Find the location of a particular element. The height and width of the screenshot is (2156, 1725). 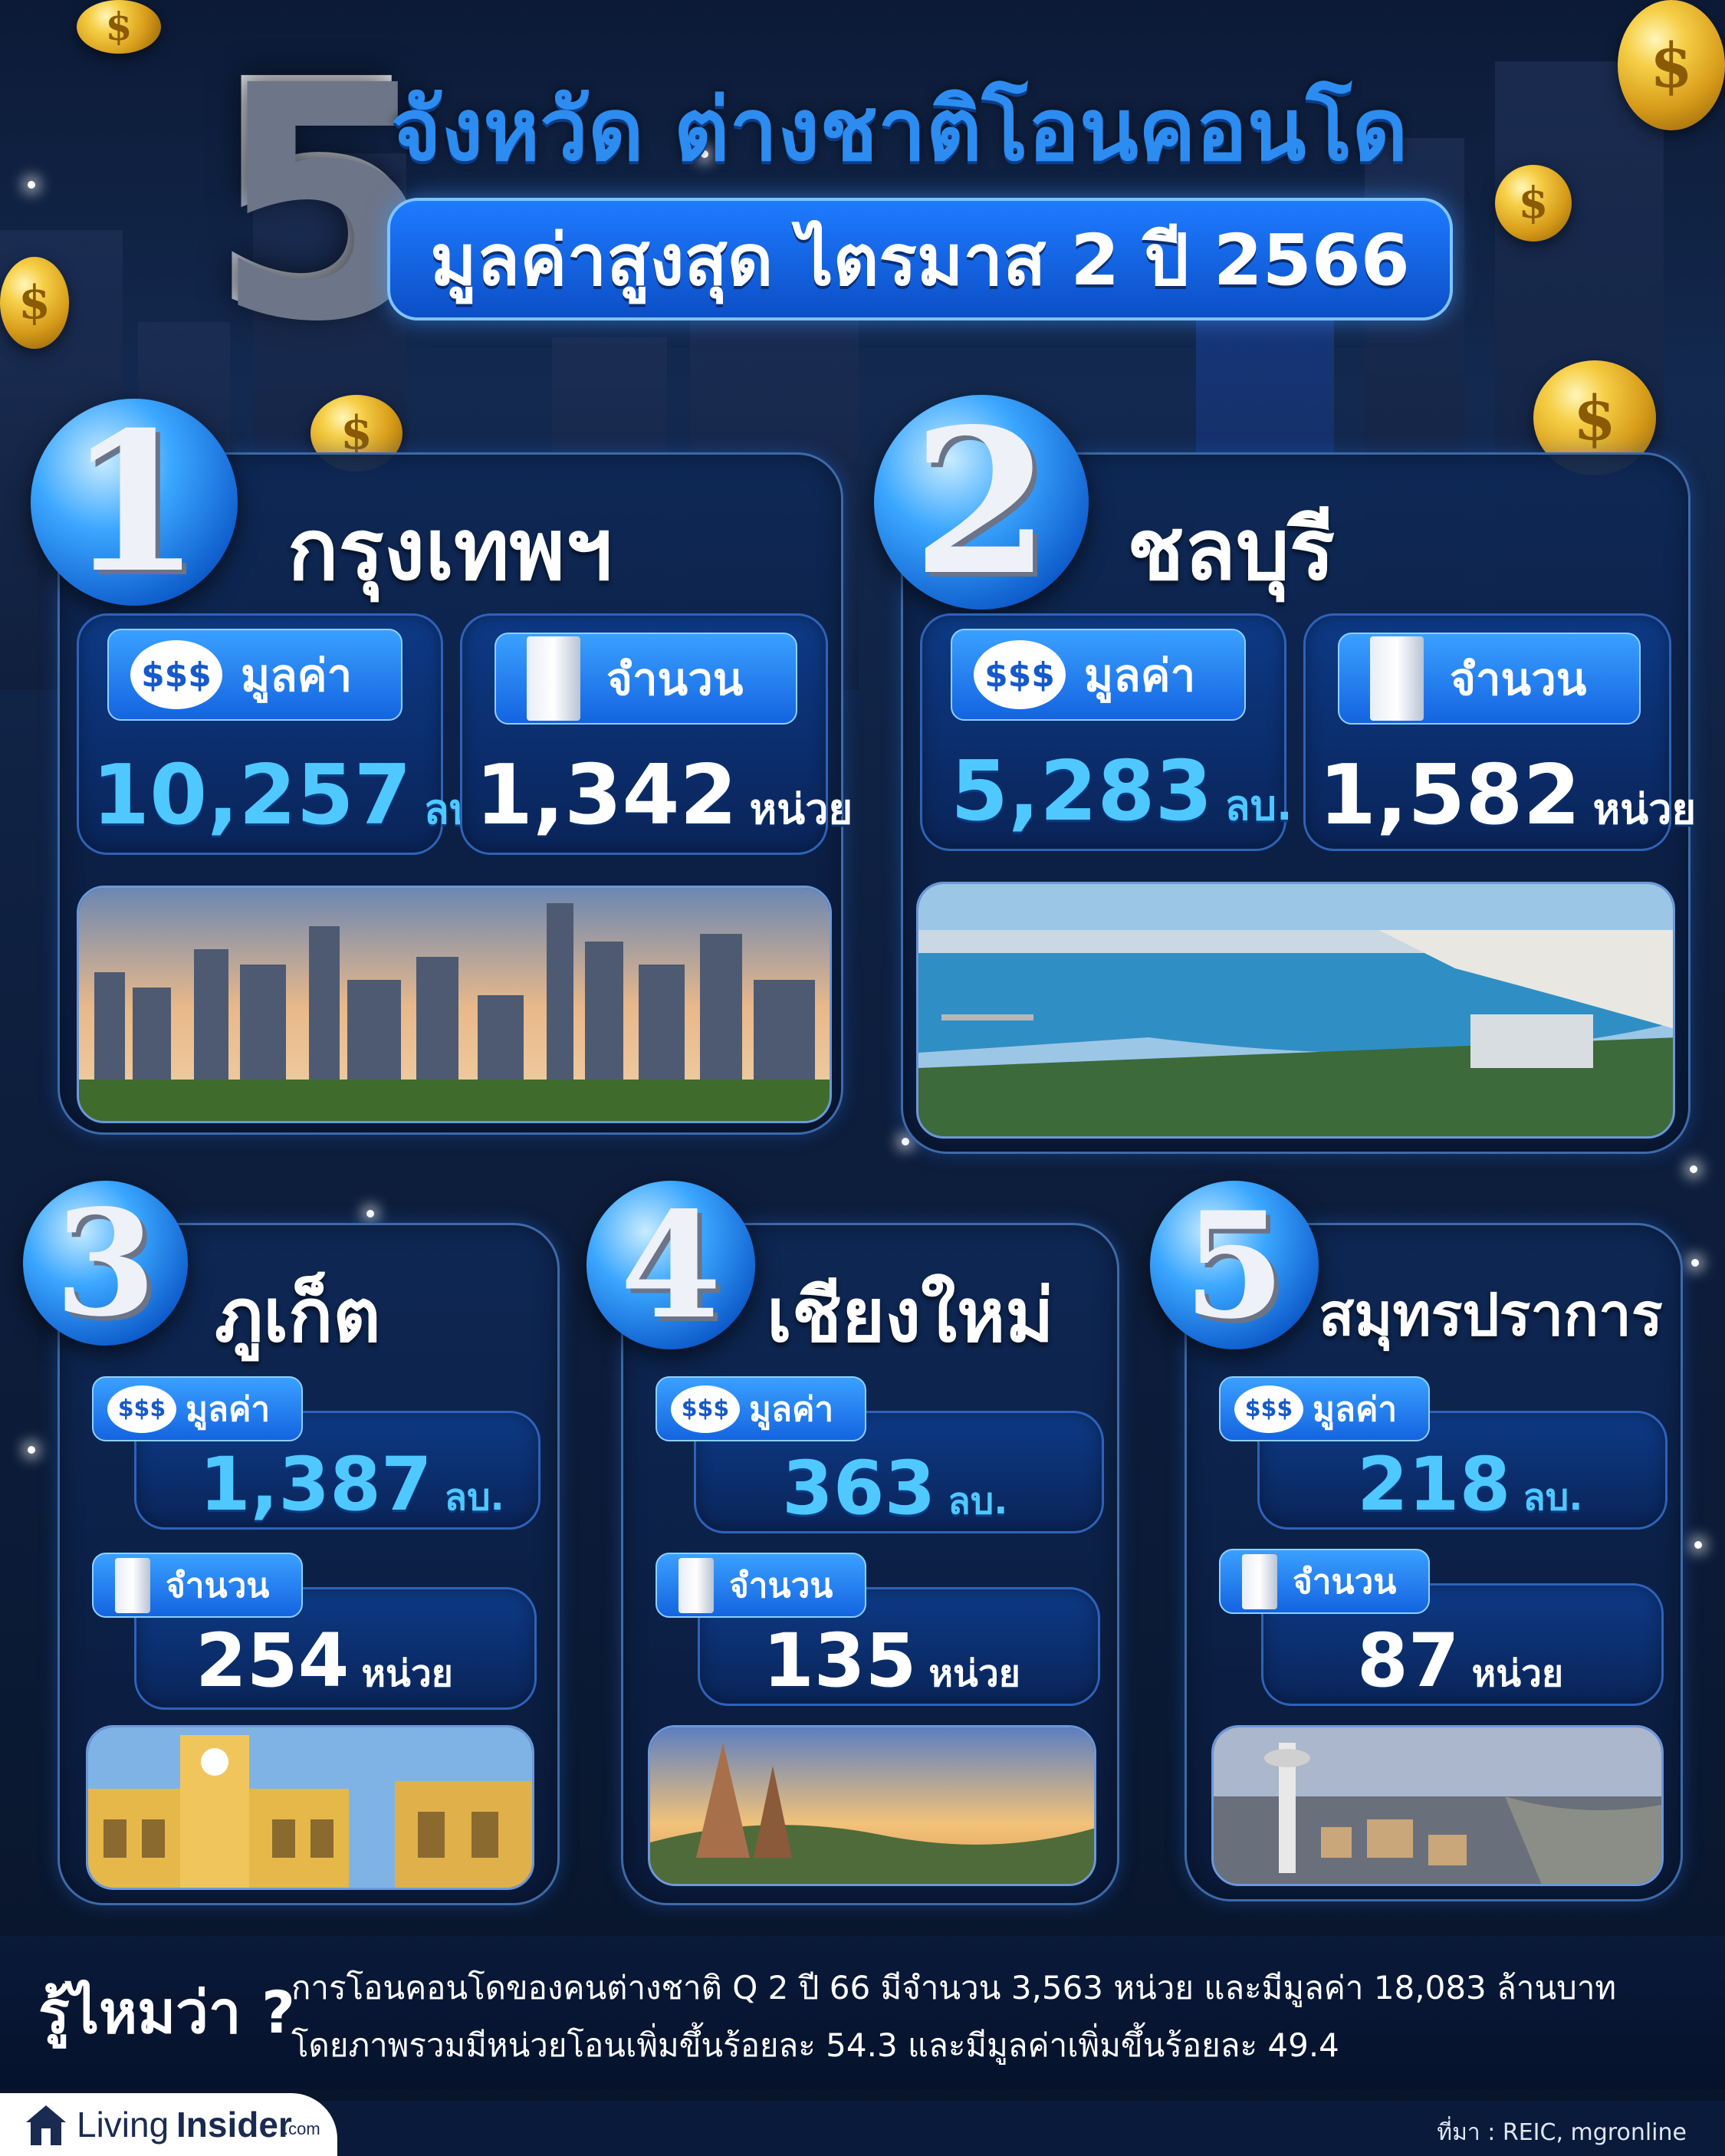

count-tag-5: จำนวน is located at coordinates (1325, 1581).